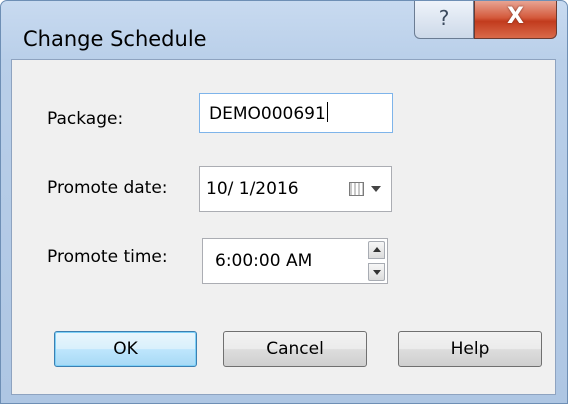  Describe the element at coordinates (252, 189) in the screenshot. I see `promote-date-value: 10/ 1/2016` at that location.